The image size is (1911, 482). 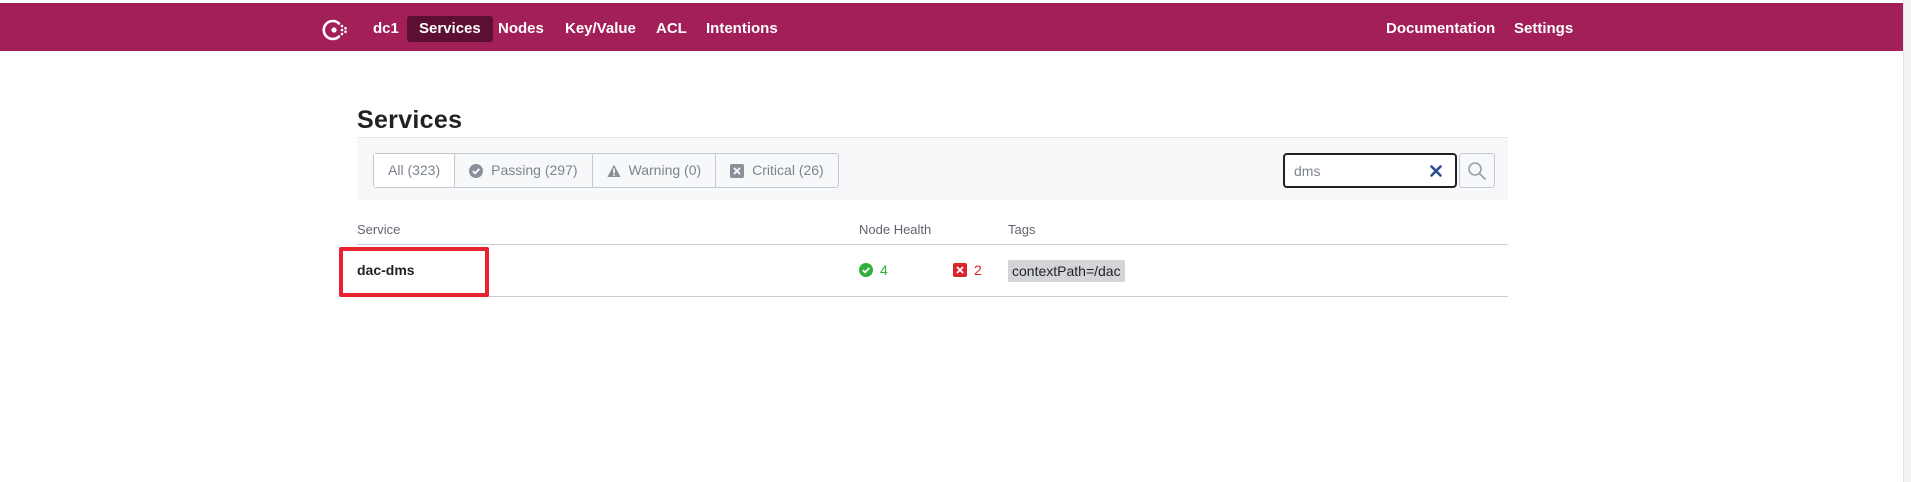 I want to click on critical-health-count: 2, so click(x=967, y=270).